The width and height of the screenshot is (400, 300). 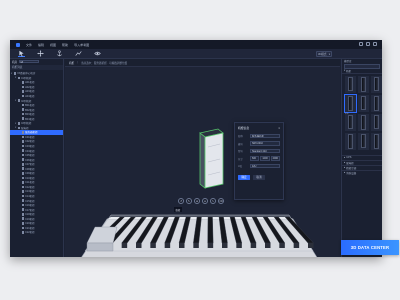 What do you see at coordinates (265, 166) in the screenshot?
I see `u-input: 42U` at bounding box center [265, 166].